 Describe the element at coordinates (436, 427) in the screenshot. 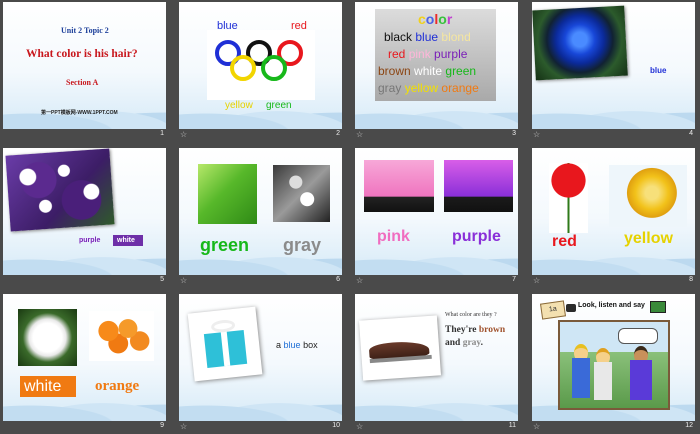

I see `slide-footer-11: ☆ 11` at that location.